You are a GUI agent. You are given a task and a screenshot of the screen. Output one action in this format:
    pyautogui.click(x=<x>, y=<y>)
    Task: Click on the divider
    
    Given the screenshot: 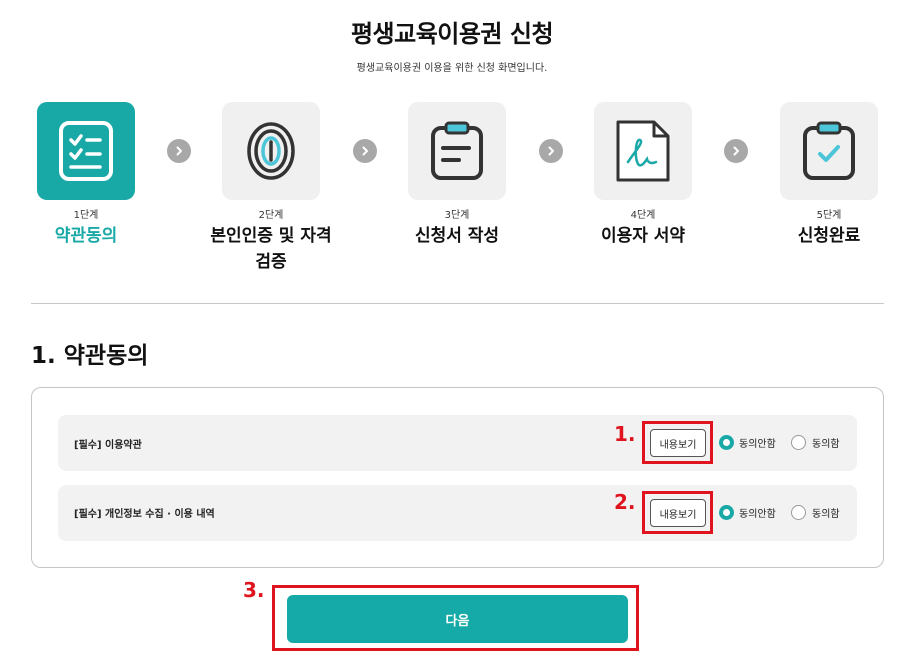 What is the action you would take?
    pyautogui.click(x=457, y=303)
    